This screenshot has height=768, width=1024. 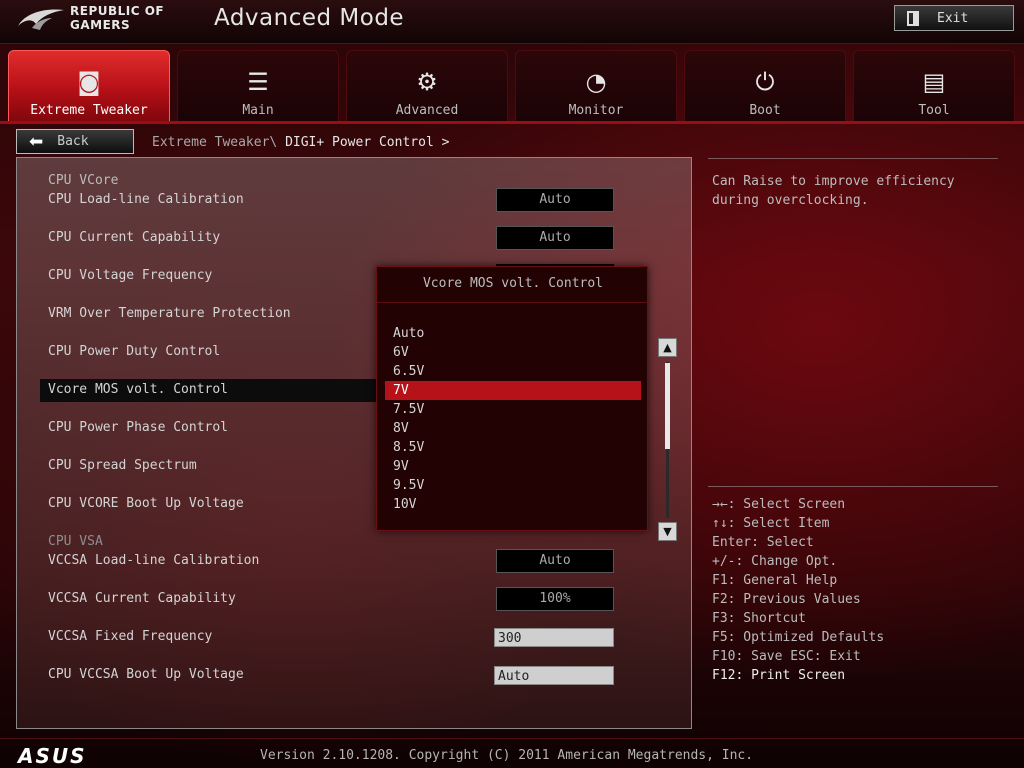 I want to click on key-hint: F12: Print Screen, so click(x=779, y=675).